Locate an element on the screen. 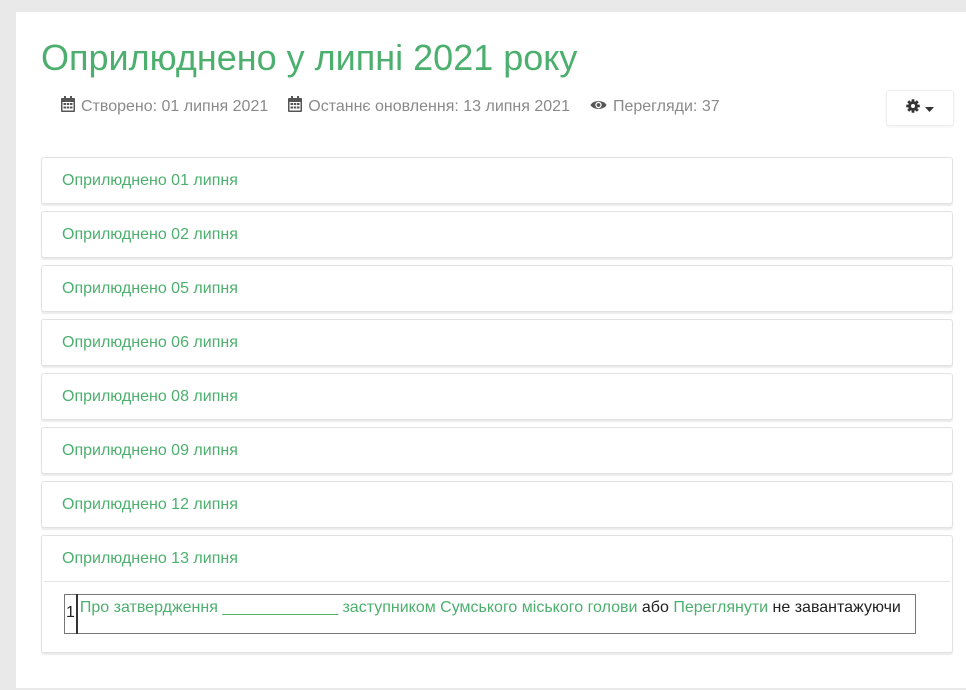 The height and width of the screenshot is (690, 966). accordion-toggle-12: Оприлюднено 12 липня is located at coordinates (497, 504).